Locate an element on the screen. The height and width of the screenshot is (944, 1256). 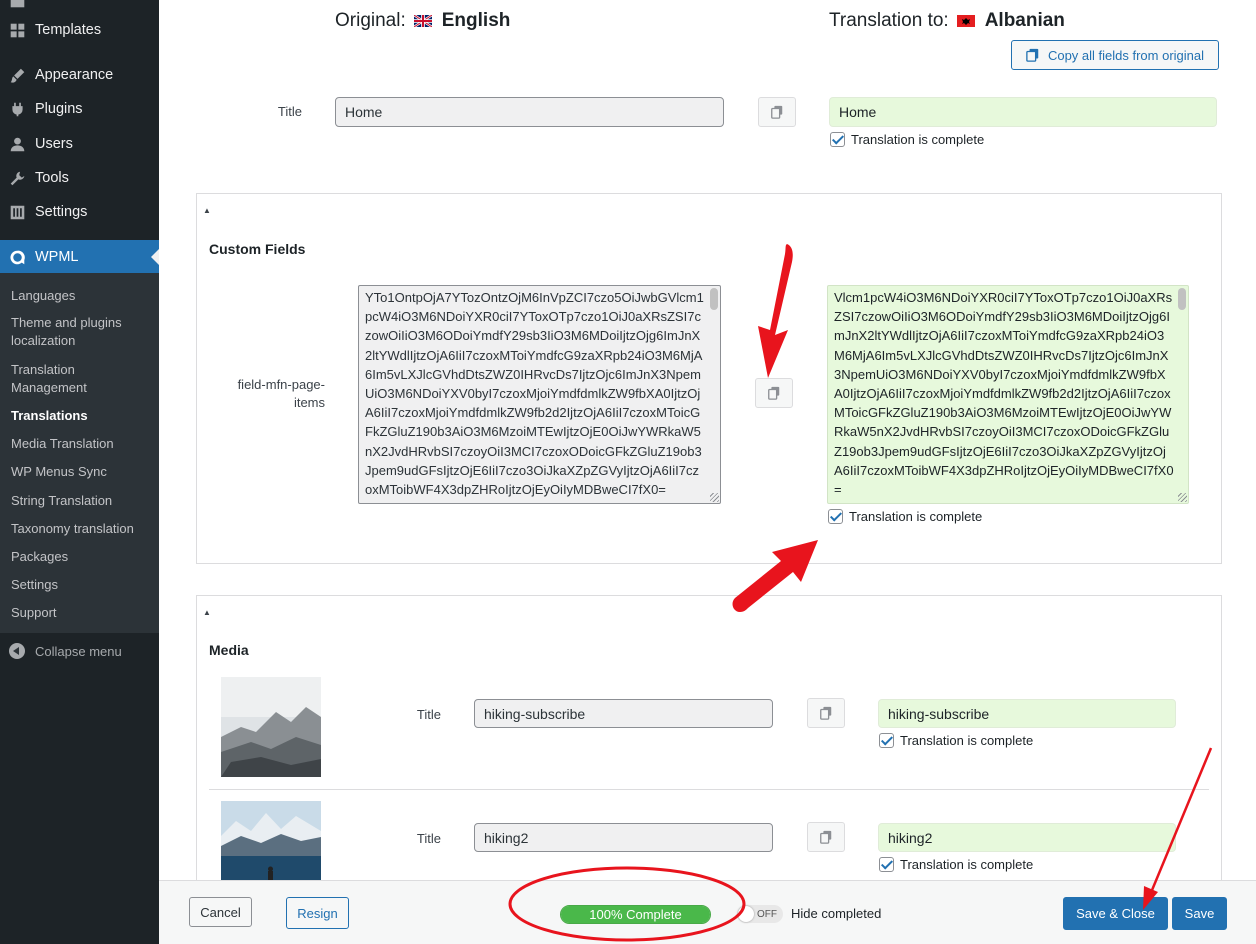
copy-all-fields-button: Copy all fields from original is located at coordinates (1115, 55).